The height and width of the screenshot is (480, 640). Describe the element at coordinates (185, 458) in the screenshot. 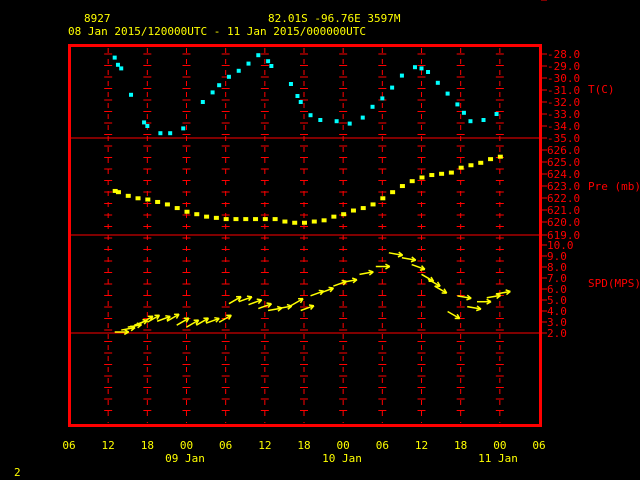

I see `x-date-label: 09 Jan` at that location.